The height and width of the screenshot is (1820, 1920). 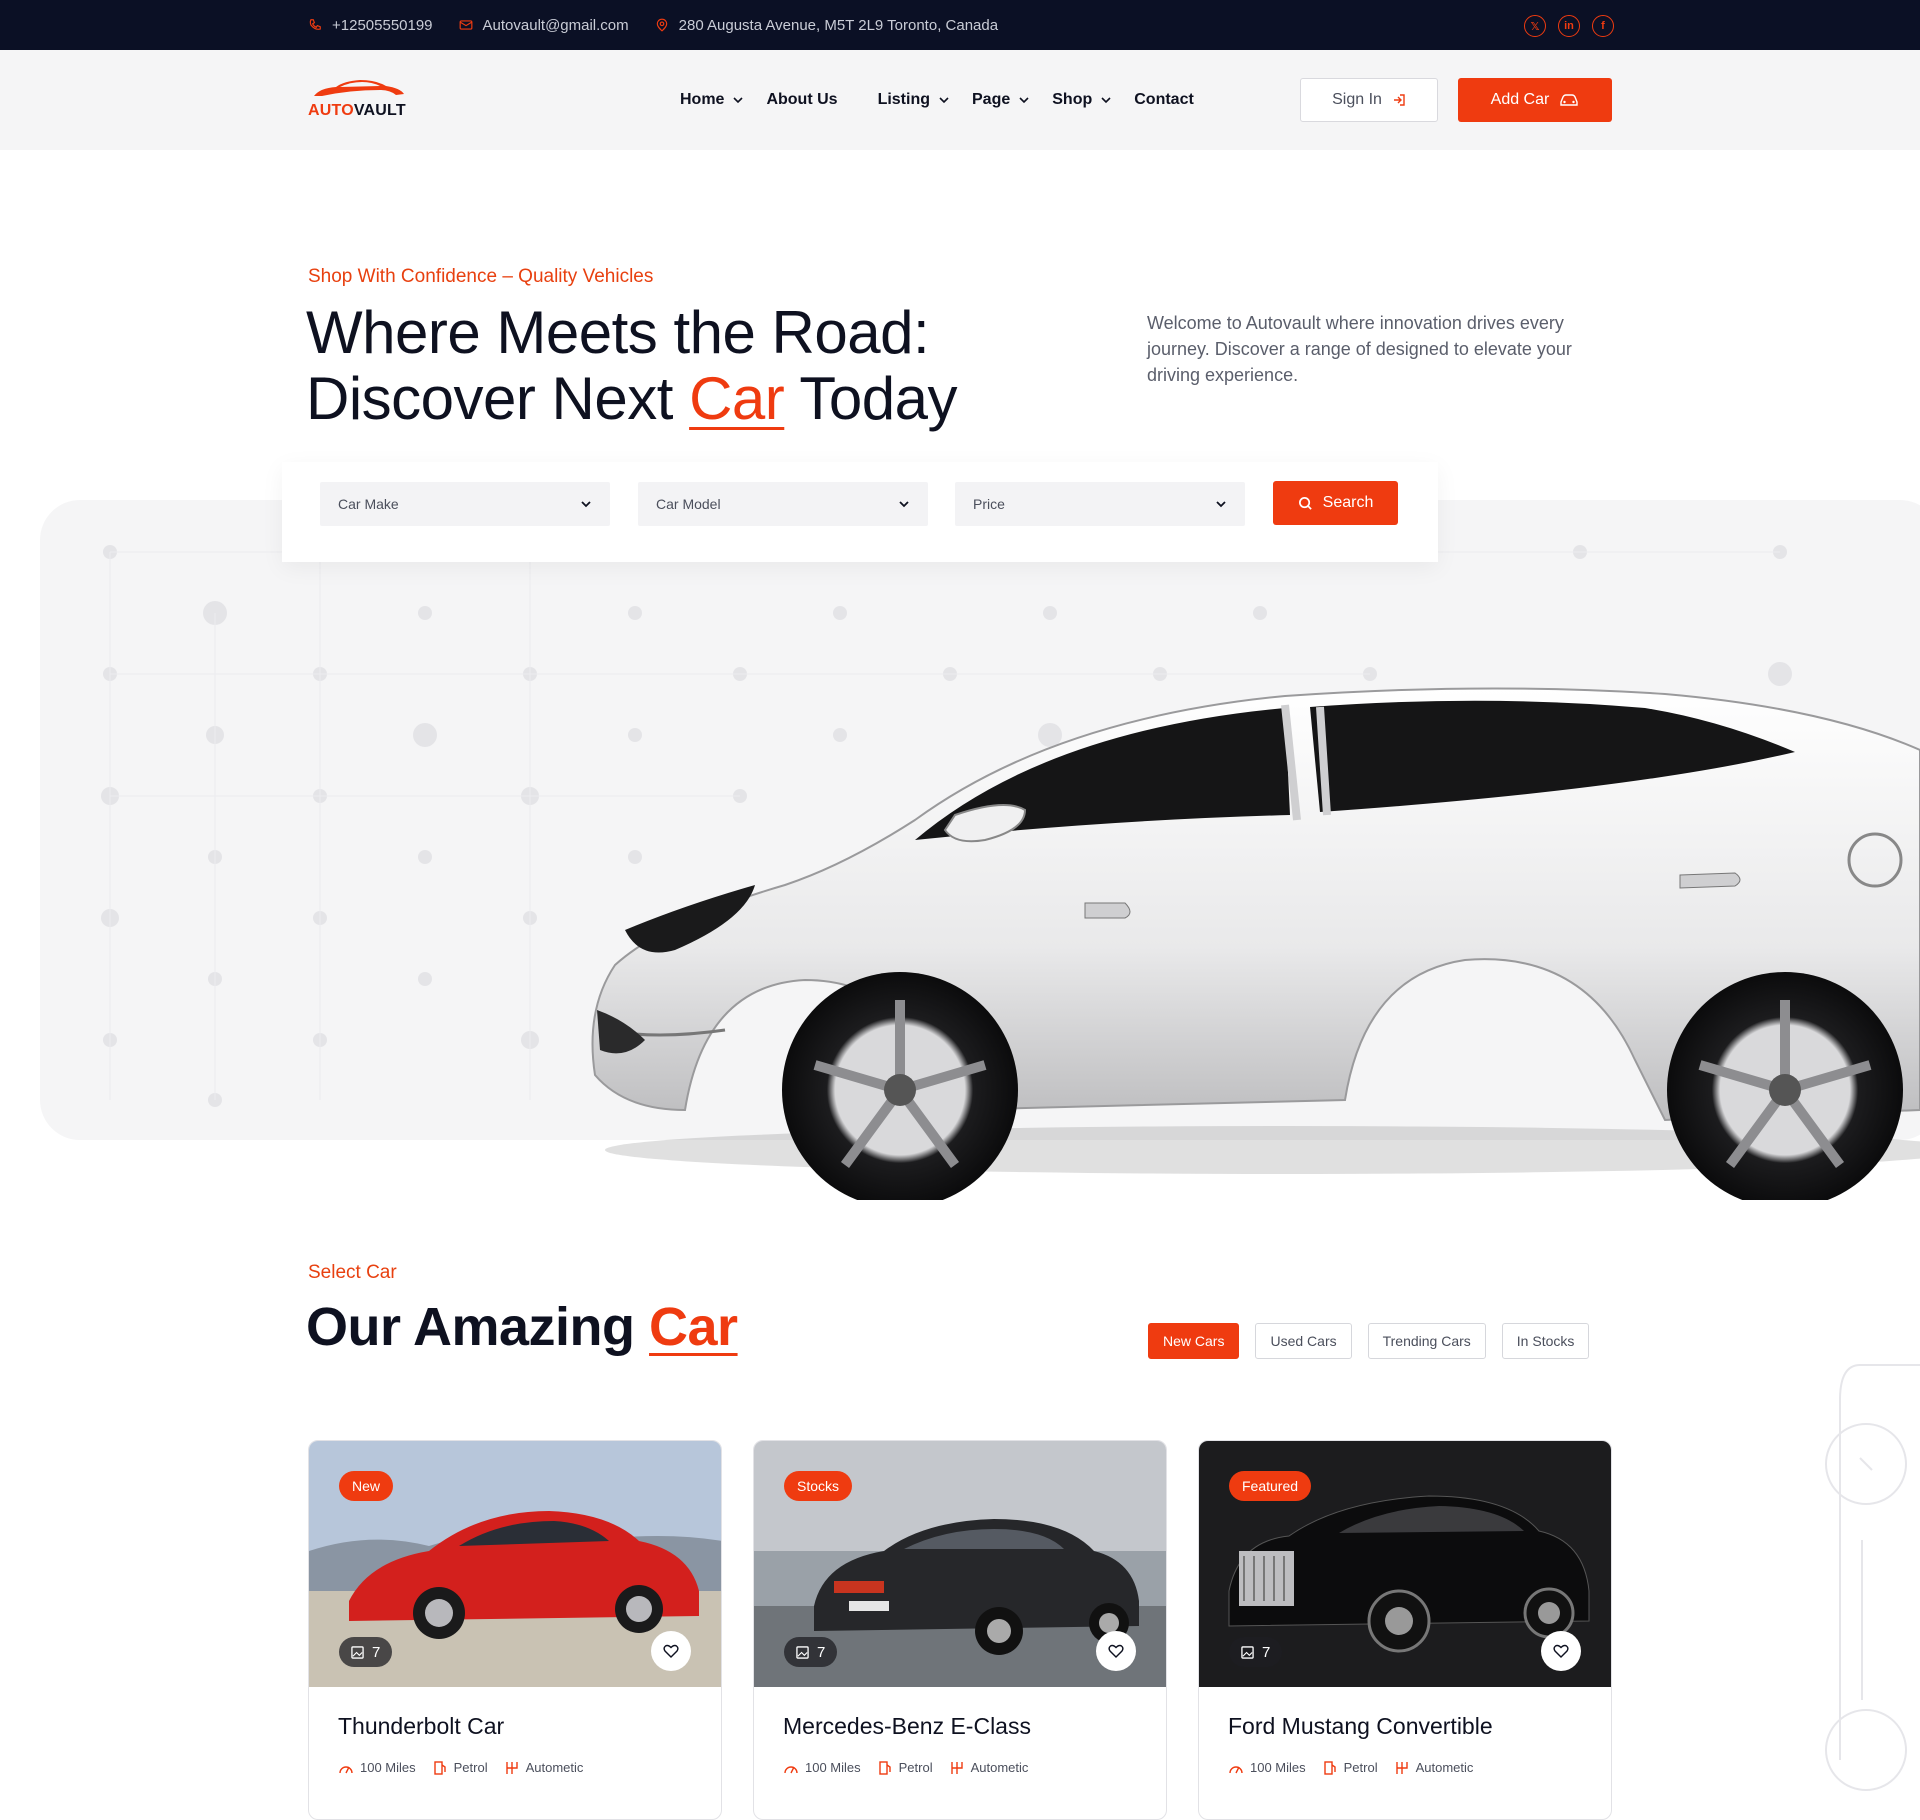 What do you see at coordinates (818, 1486) in the screenshot?
I see `status-badge: Stocks` at bounding box center [818, 1486].